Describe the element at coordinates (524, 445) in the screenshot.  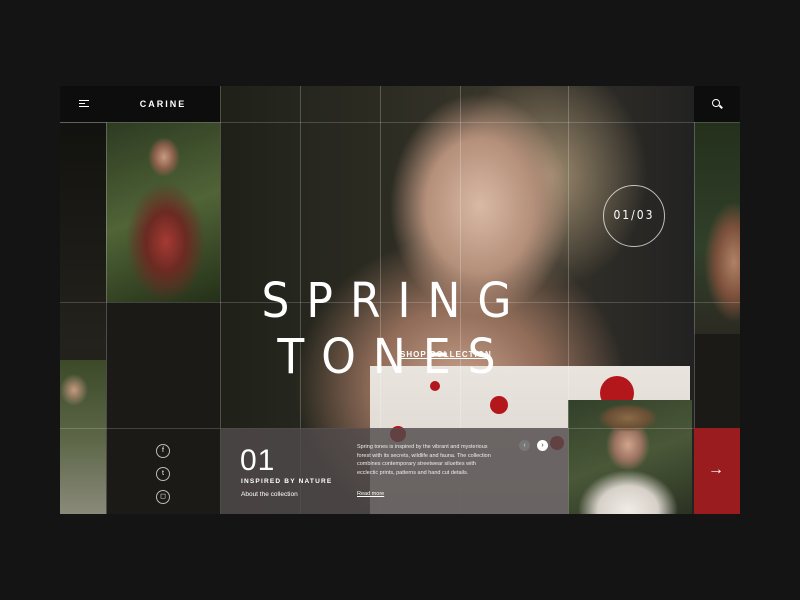
I see `prev-slide-button: ‹` at that location.